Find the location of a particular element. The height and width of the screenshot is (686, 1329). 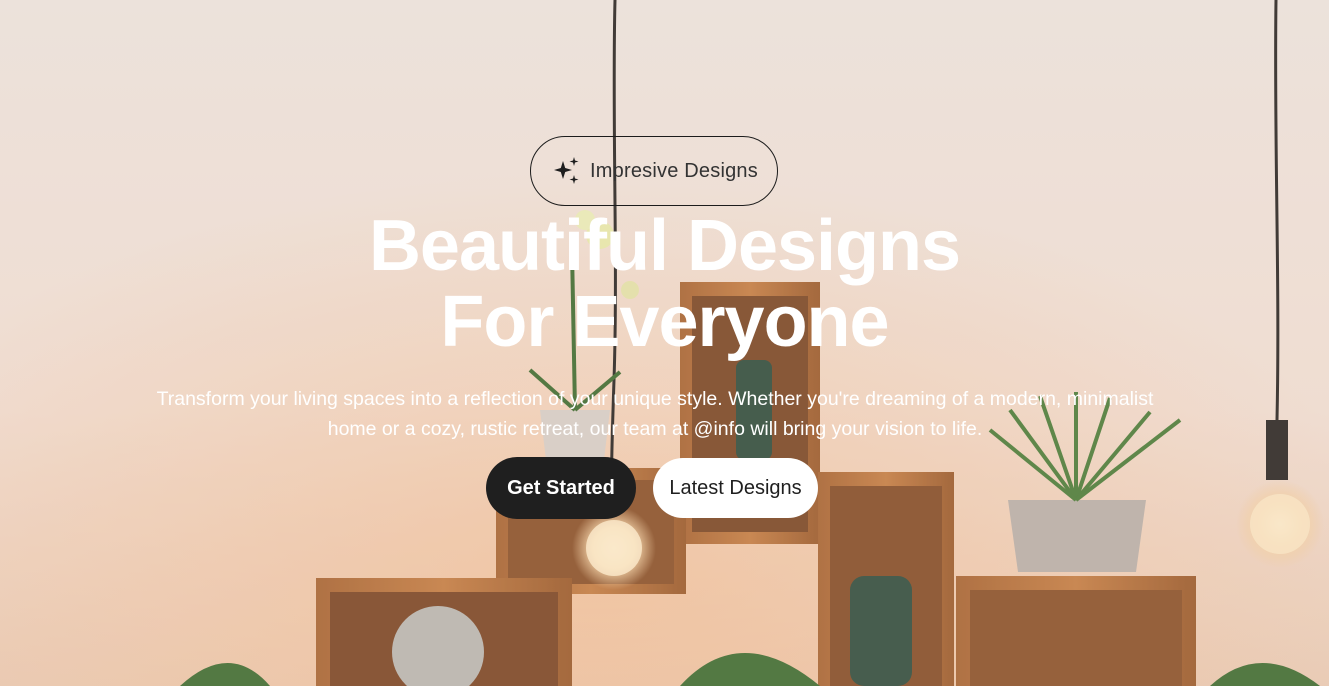

sparkles-icon is located at coordinates (566, 171).